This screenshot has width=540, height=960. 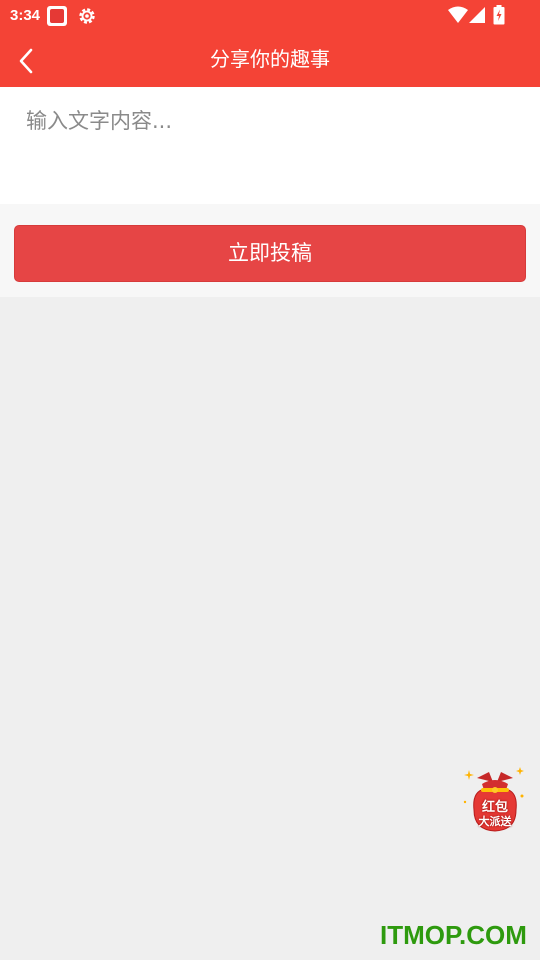 I want to click on battery-charging-icon, so click(x=499, y=17).